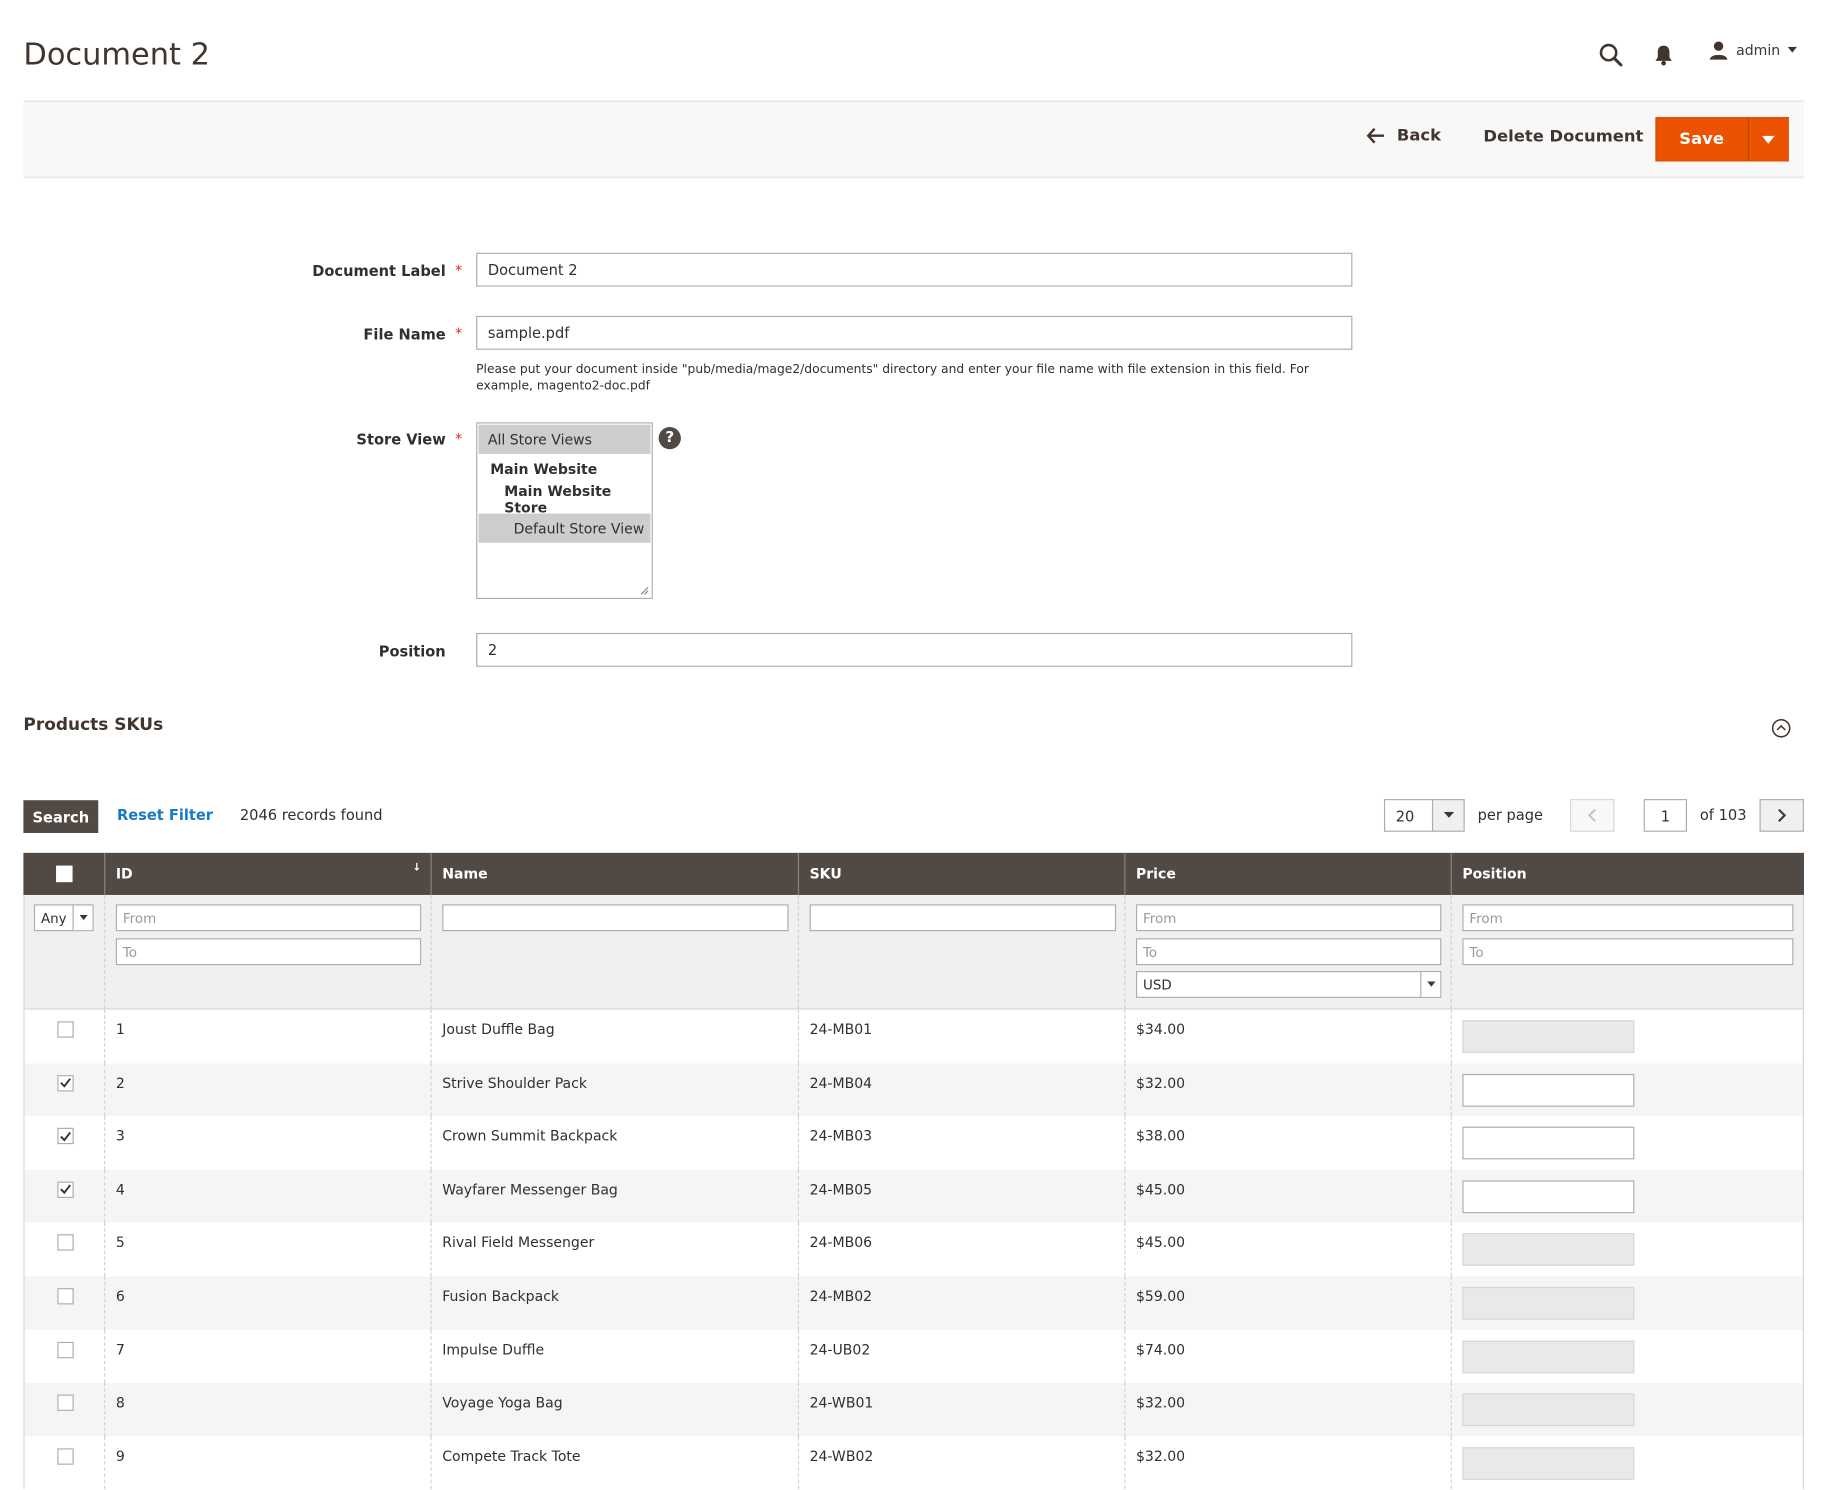 The height and width of the screenshot is (1490, 1825). Describe the element at coordinates (1160, 1296) in the screenshot. I see `row-price: $59.00` at that location.